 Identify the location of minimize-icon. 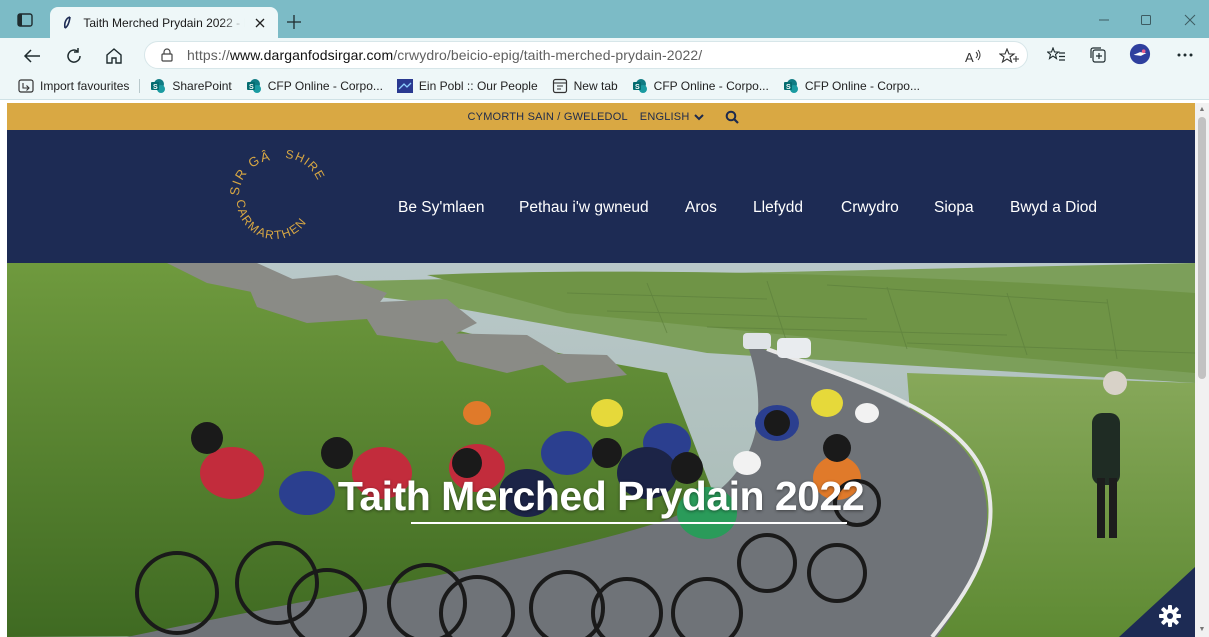
(1104, 20).